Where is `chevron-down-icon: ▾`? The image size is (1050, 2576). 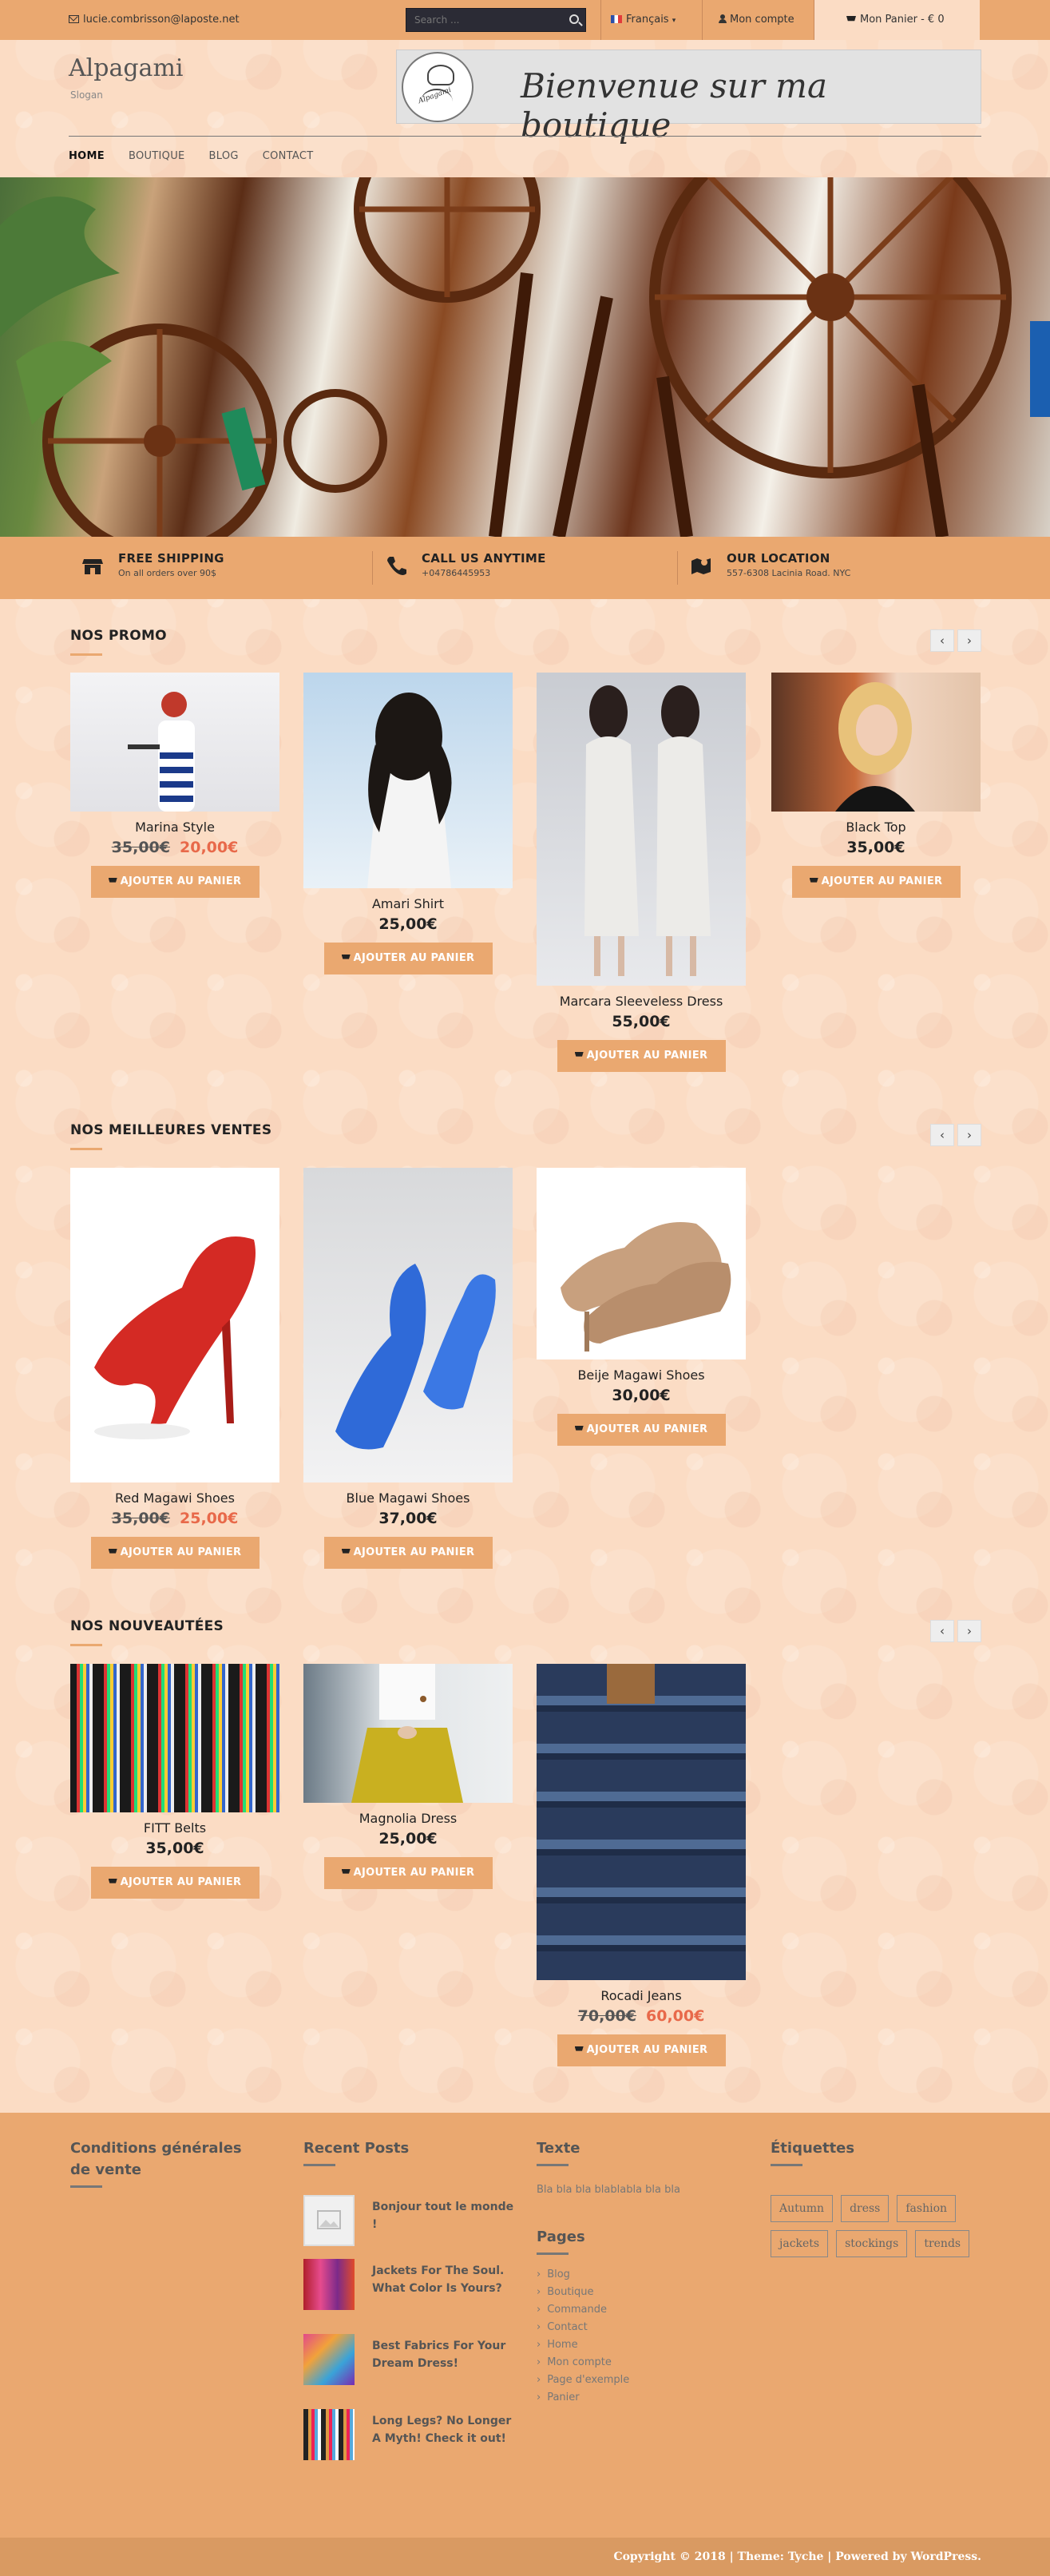
chevron-down-icon: ▾ is located at coordinates (674, 21).